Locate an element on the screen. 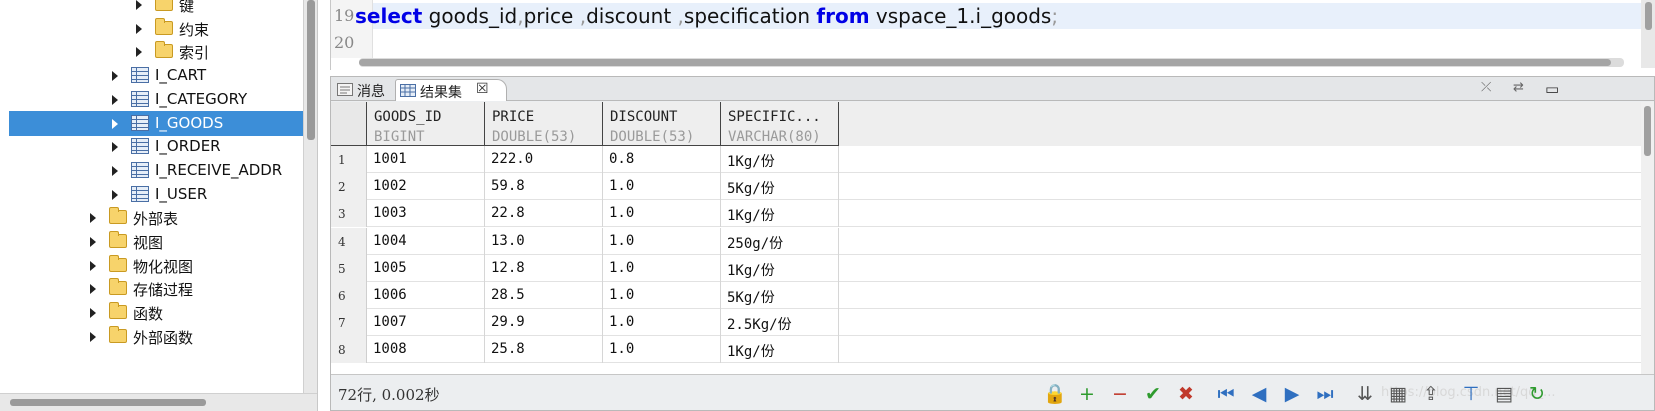  first-page-icon: ⏮ is located at coordinates (1226, 394).